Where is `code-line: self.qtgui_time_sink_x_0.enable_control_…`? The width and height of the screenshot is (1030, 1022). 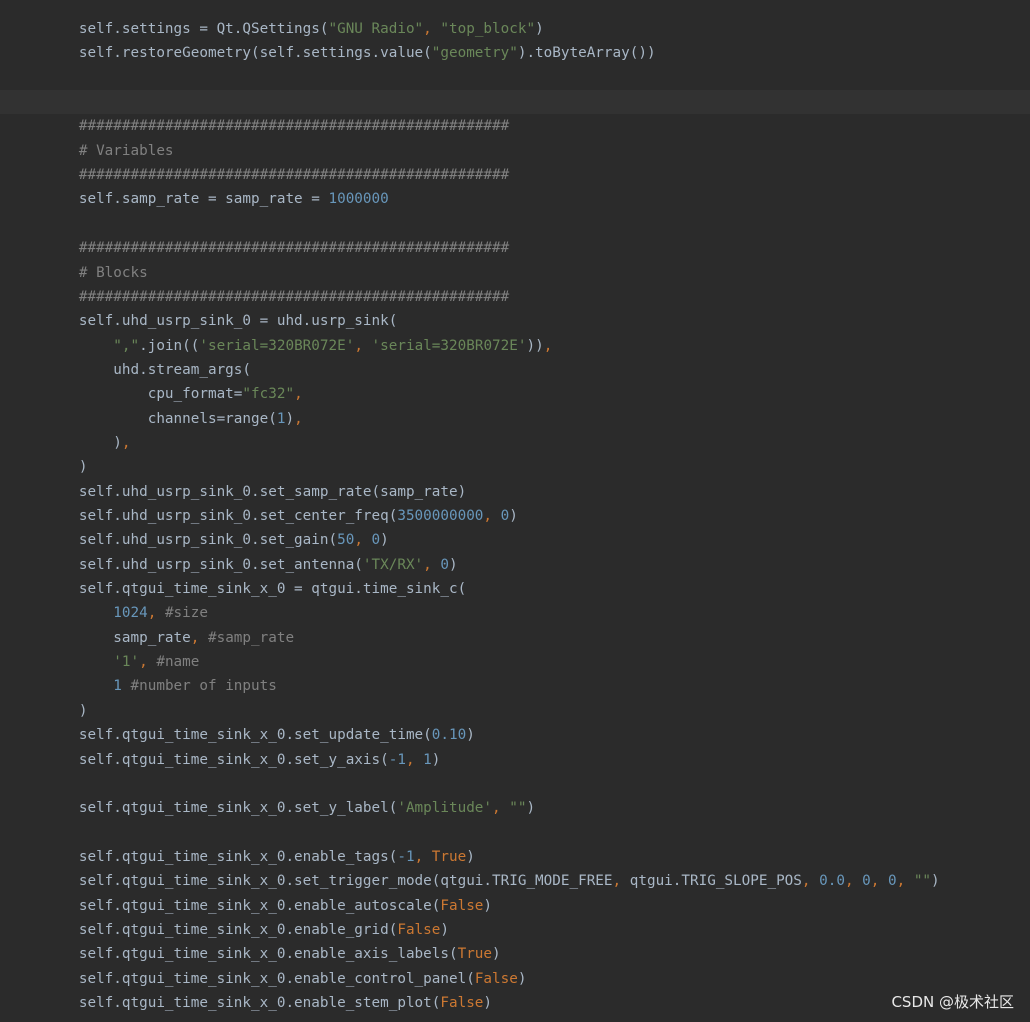
code-line: self.qtgui_time_sink_x_0.enable_control_… is located at coordinates (515, 979).